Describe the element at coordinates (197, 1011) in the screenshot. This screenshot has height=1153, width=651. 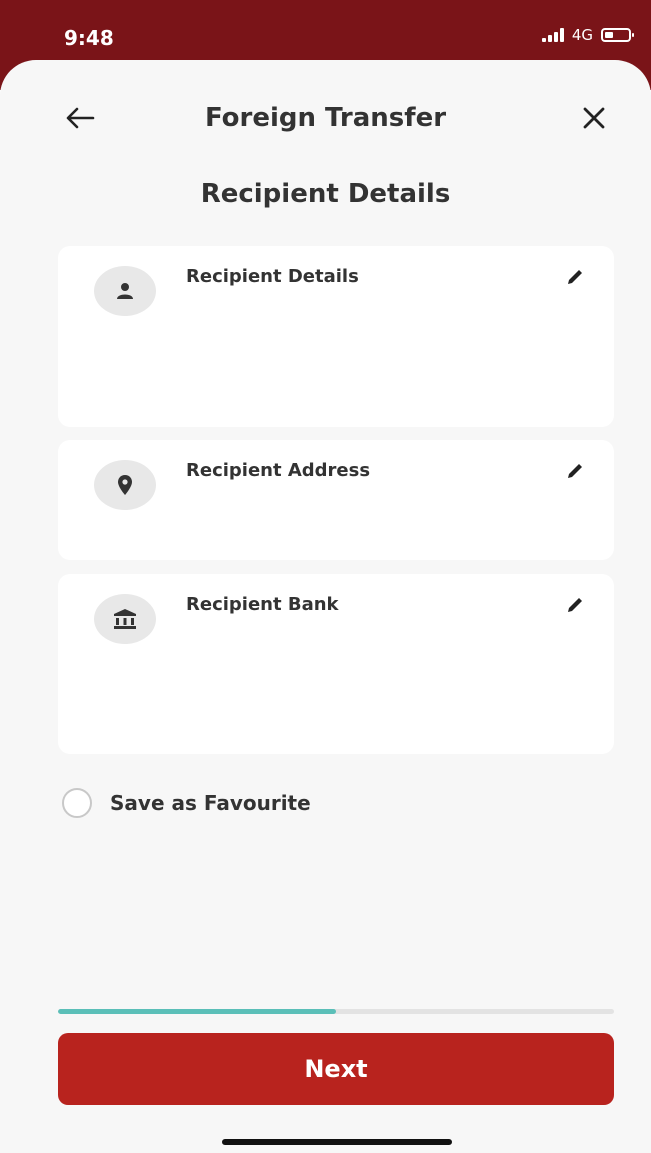
I see `progress-fill` at that location.